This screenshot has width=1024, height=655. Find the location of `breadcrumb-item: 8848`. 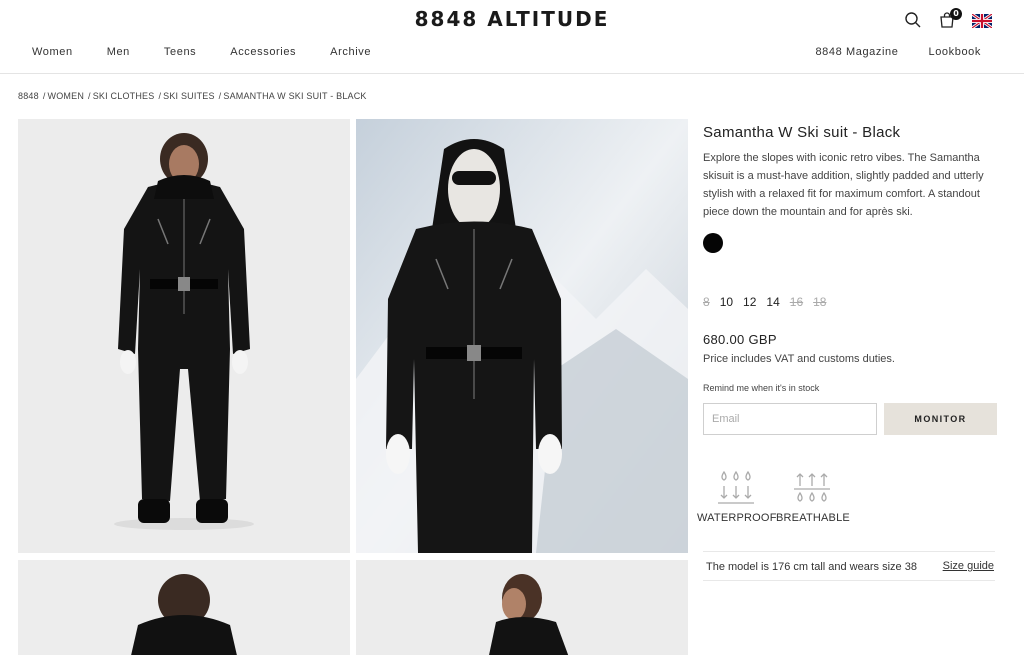

breadcrumb-item: 8848 is located at coordinates (28, 96).